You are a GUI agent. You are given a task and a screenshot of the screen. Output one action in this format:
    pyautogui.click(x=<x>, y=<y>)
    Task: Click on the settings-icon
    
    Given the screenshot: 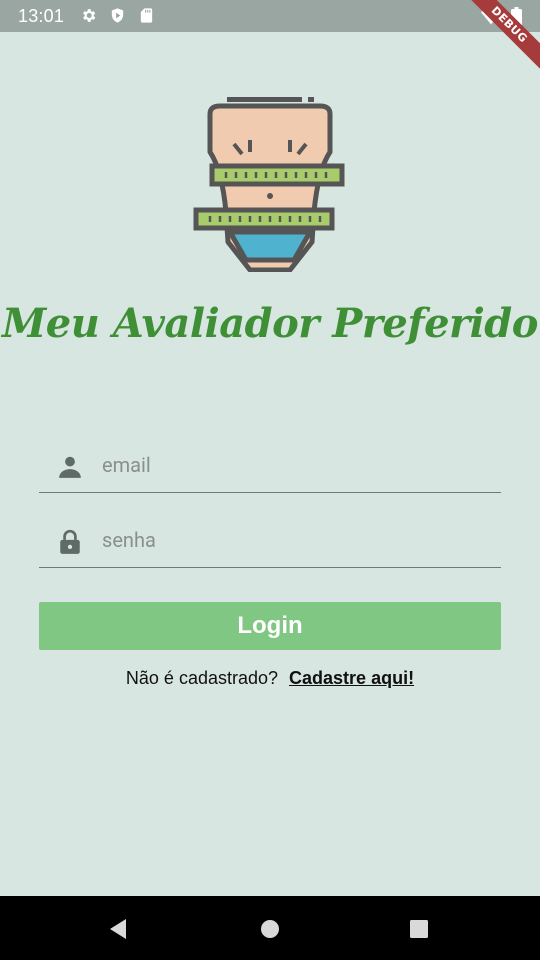 What is the action you would take?
    pyautogui.click(x=89, y=15)
    